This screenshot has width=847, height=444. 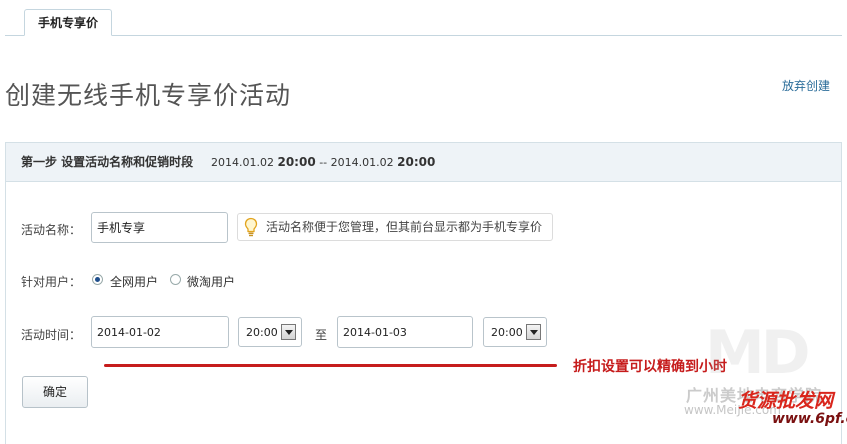 I want to click on activity-time-label: 活动时间：, so click(x=51, y=335).